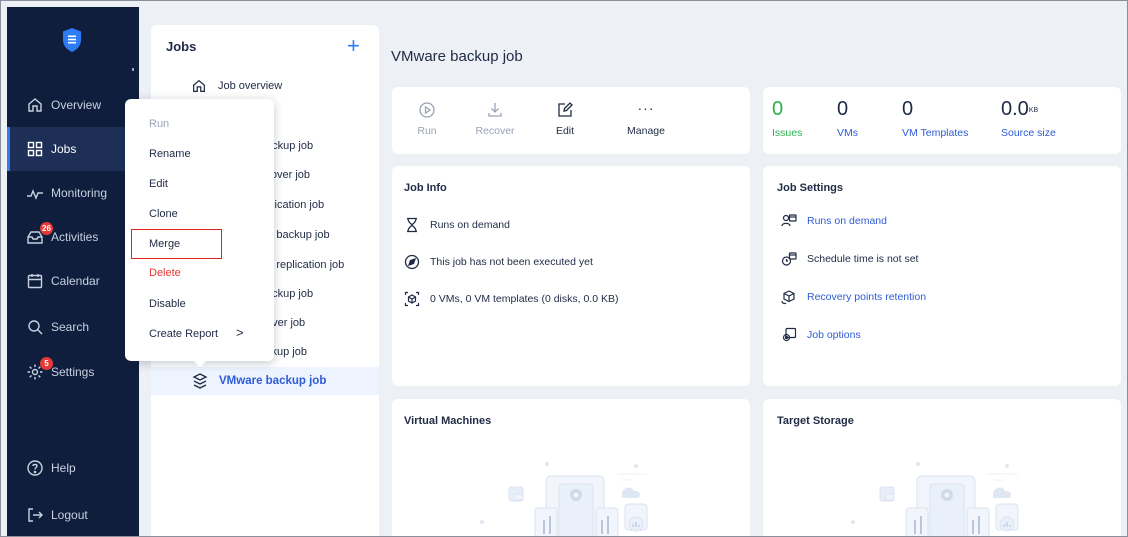 Image resolution: width=1128 pixels, height=537 pixels. What do you see at coordinates (163, 214) in the screenshot?
I see `menu-item-label: Clone` at bounding box center [163, 214].